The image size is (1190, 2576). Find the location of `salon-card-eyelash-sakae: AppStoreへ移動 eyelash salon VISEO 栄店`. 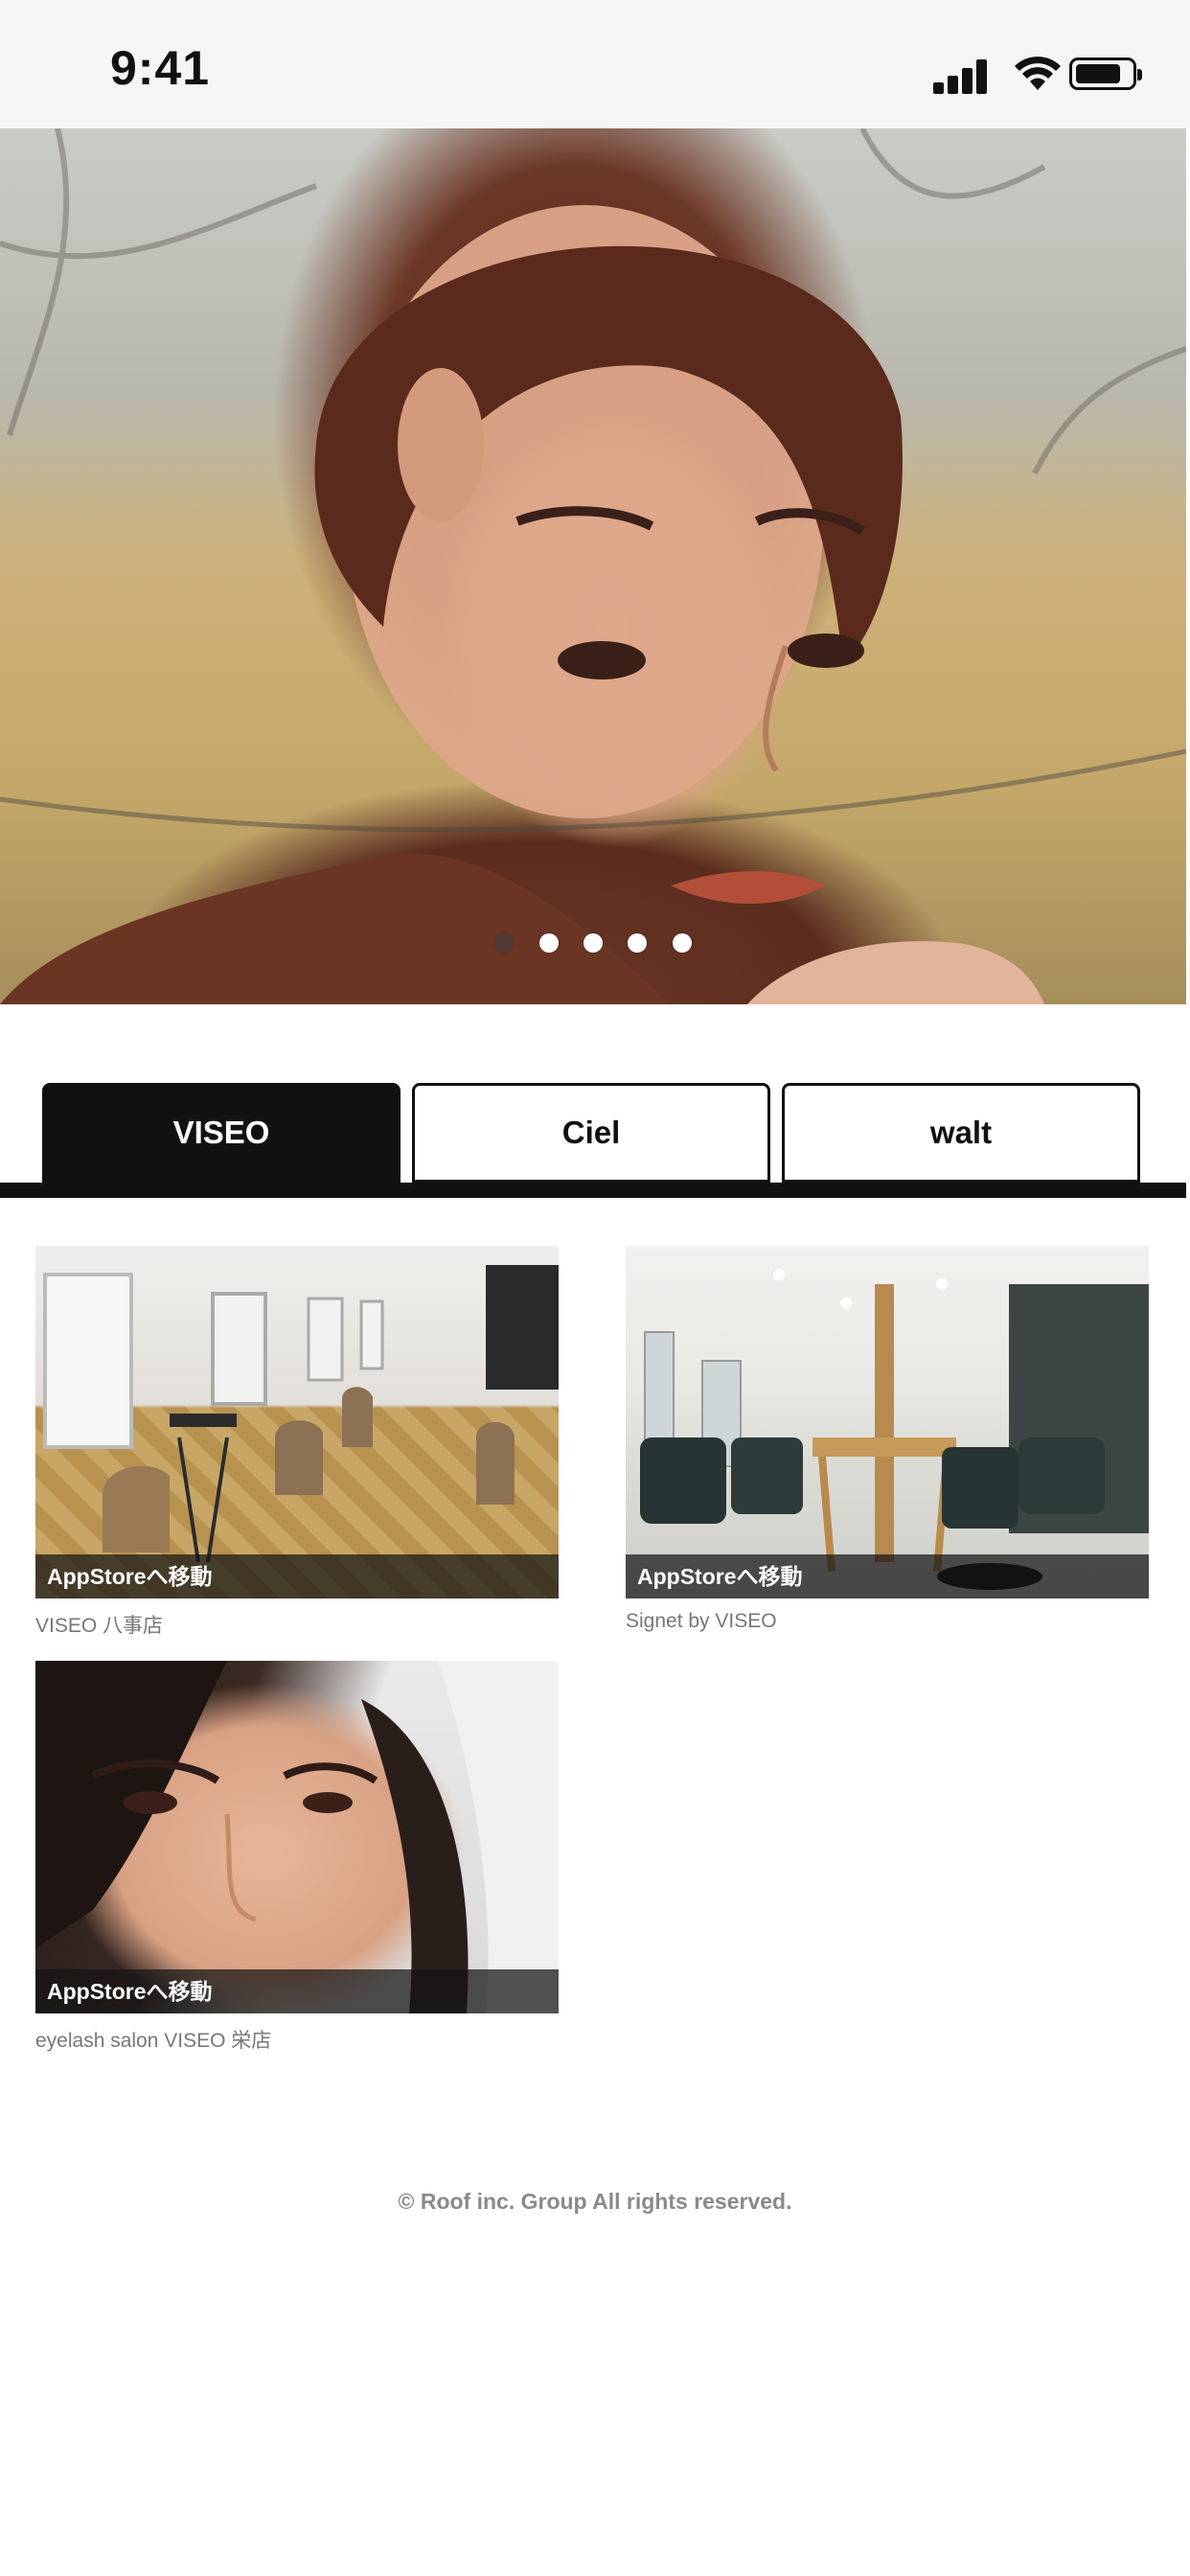

salon-card-eyelash-sakae: AppStoreへ移動 eyelash salon VISEO 栄店 is located at coordinates (297, 1857).